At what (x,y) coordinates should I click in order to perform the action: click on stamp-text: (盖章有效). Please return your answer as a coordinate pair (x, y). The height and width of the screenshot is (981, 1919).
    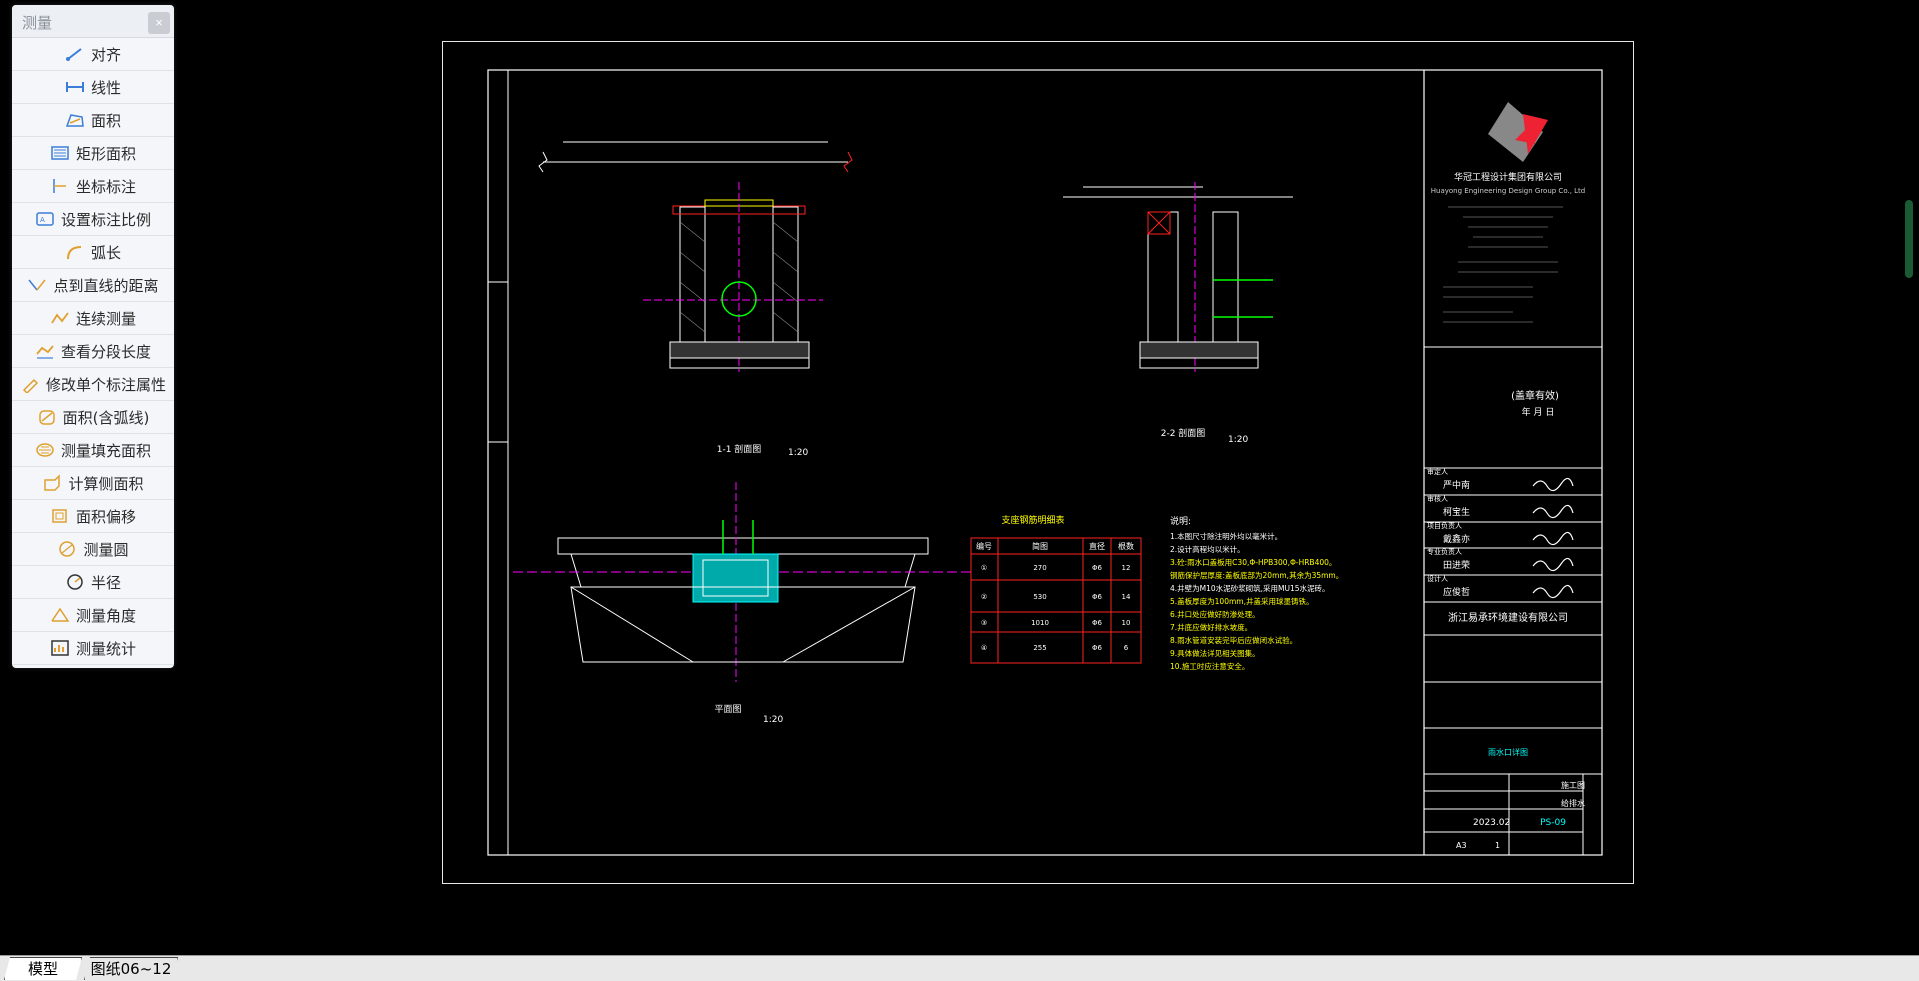
    Looking at the image, I should click on (1535, 395).